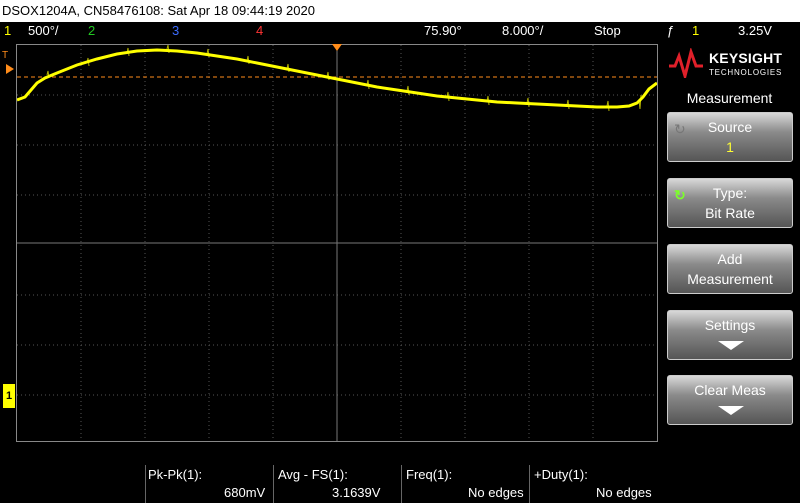 This screenshot has width=800, height=503. Describe the element at coordinates (356, 492) in the screenshot. I see `avg-value: 3.1639V` at that location.